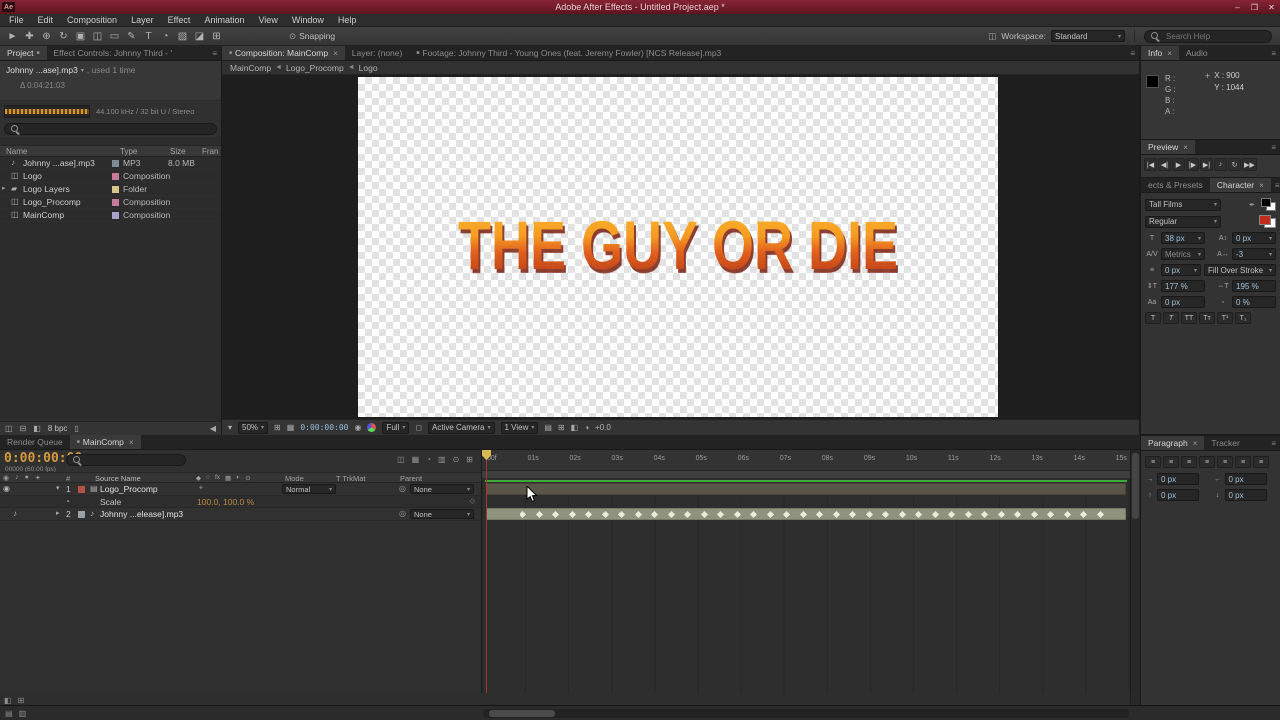  What do you see at coordinates (1225, 318) in the screenshot?
I see `superscript-button: T¹` at bounding box center [1225, 318].